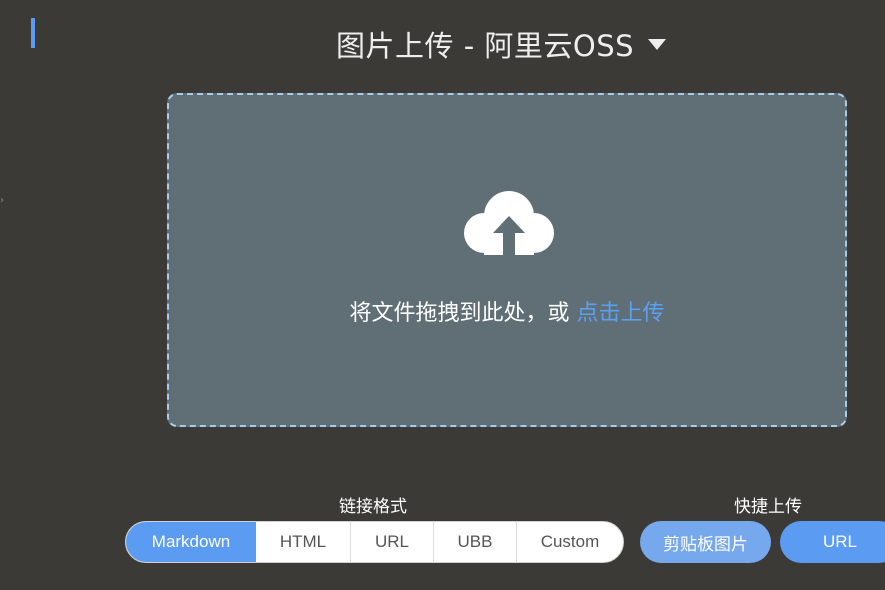 Image resolution: width=885 pixels, height=590 pixels. Describe the element at coordinates (832, 542) in the screenshot. I see `url-upload-button: URL` at that location.